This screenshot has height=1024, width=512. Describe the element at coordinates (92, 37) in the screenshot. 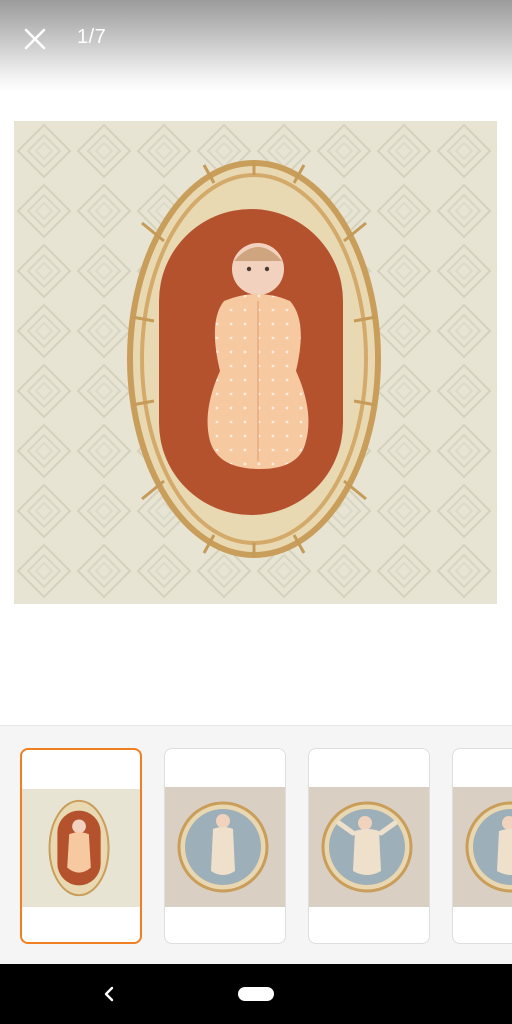

I see `image-counter: 1/7` at that location.